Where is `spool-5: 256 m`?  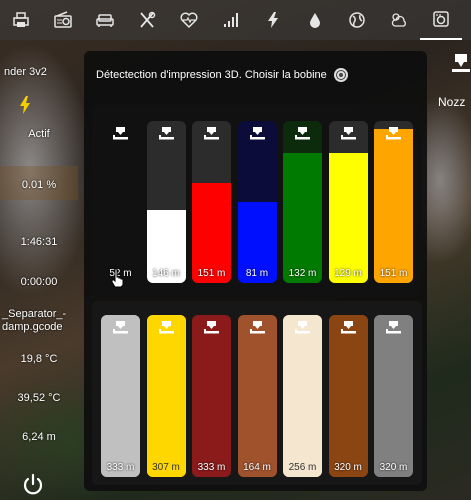 spool-5: 256 m is located at coordinates (302, 396).